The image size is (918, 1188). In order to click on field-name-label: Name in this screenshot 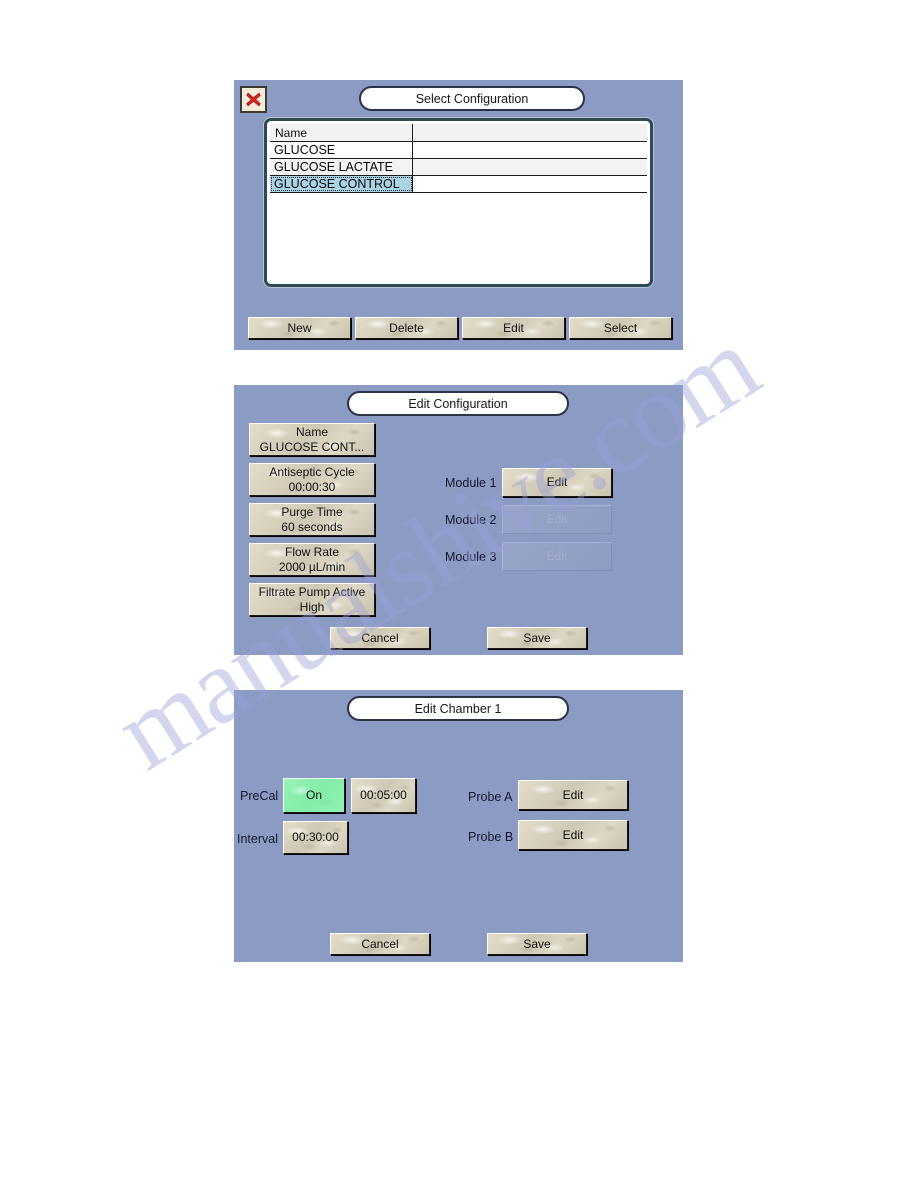, I will do `click(311, 432)`.